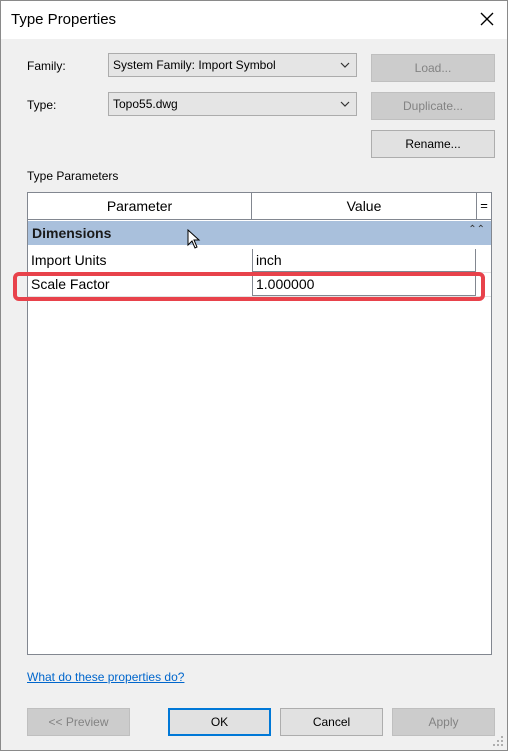 The image size is (508, 751). What do you see at coordinates (105, 677) in the screenshot?
I see `help-link: What do these properties do?` at bounding box center [105, 677].